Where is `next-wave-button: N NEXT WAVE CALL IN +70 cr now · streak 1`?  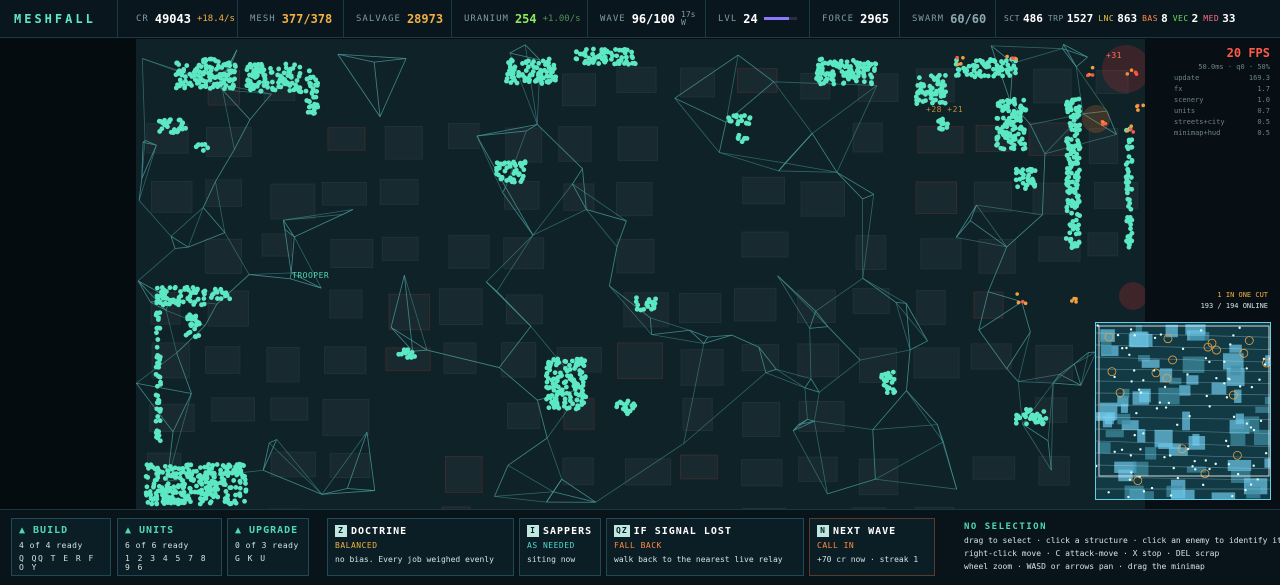
next-wave-button: N NEXT WAVE CALL IN +70 cr now · streak 1 is located at coordinates (872, 547).